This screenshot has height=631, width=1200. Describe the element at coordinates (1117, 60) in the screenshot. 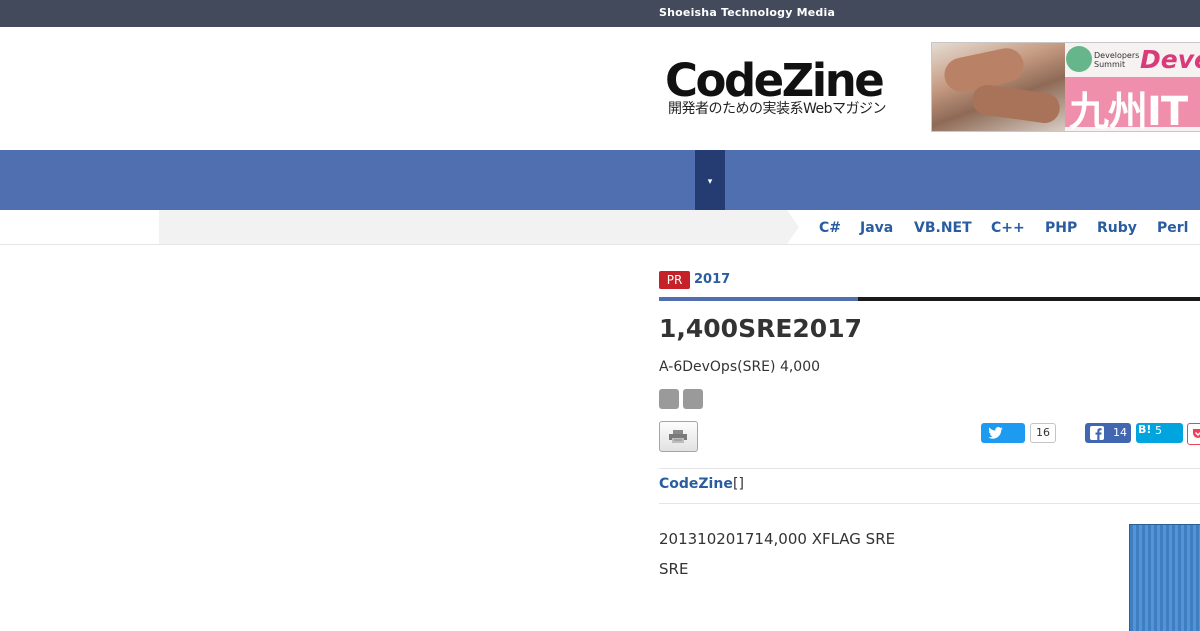

I see `ad-logo-text: Developers Summit` at that location.